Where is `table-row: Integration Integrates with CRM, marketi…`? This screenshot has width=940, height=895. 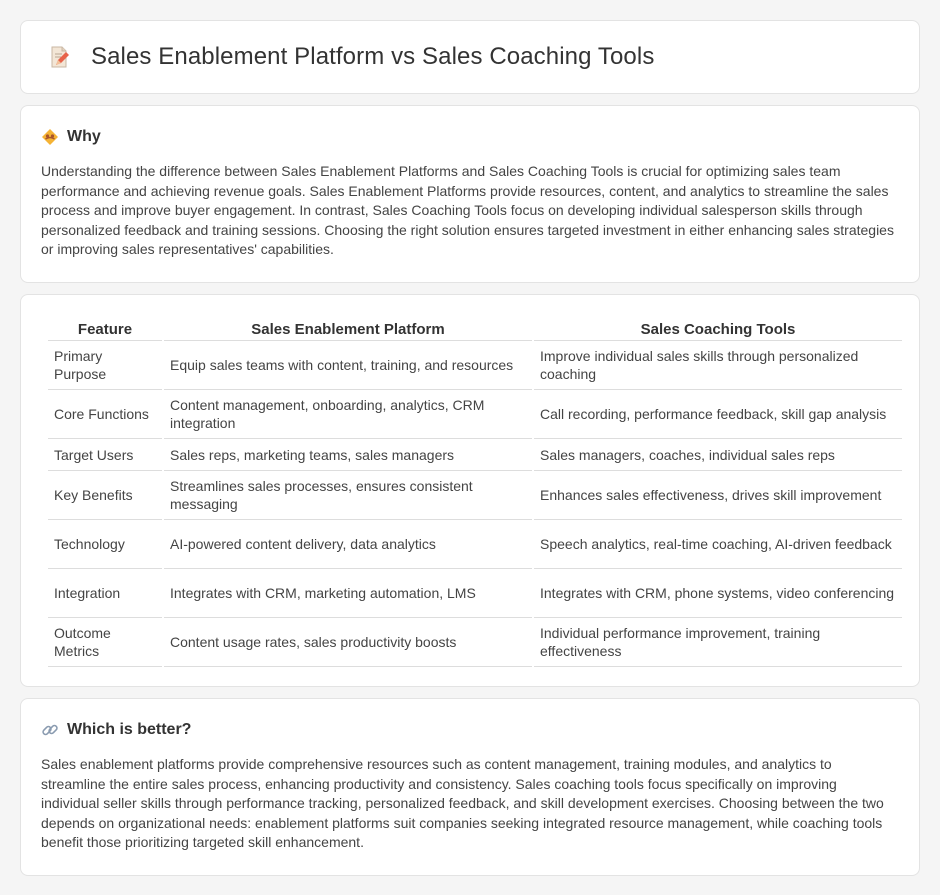 table-row: Integration Integrates with CRM, marketi… is located at coordinates (475, 593).